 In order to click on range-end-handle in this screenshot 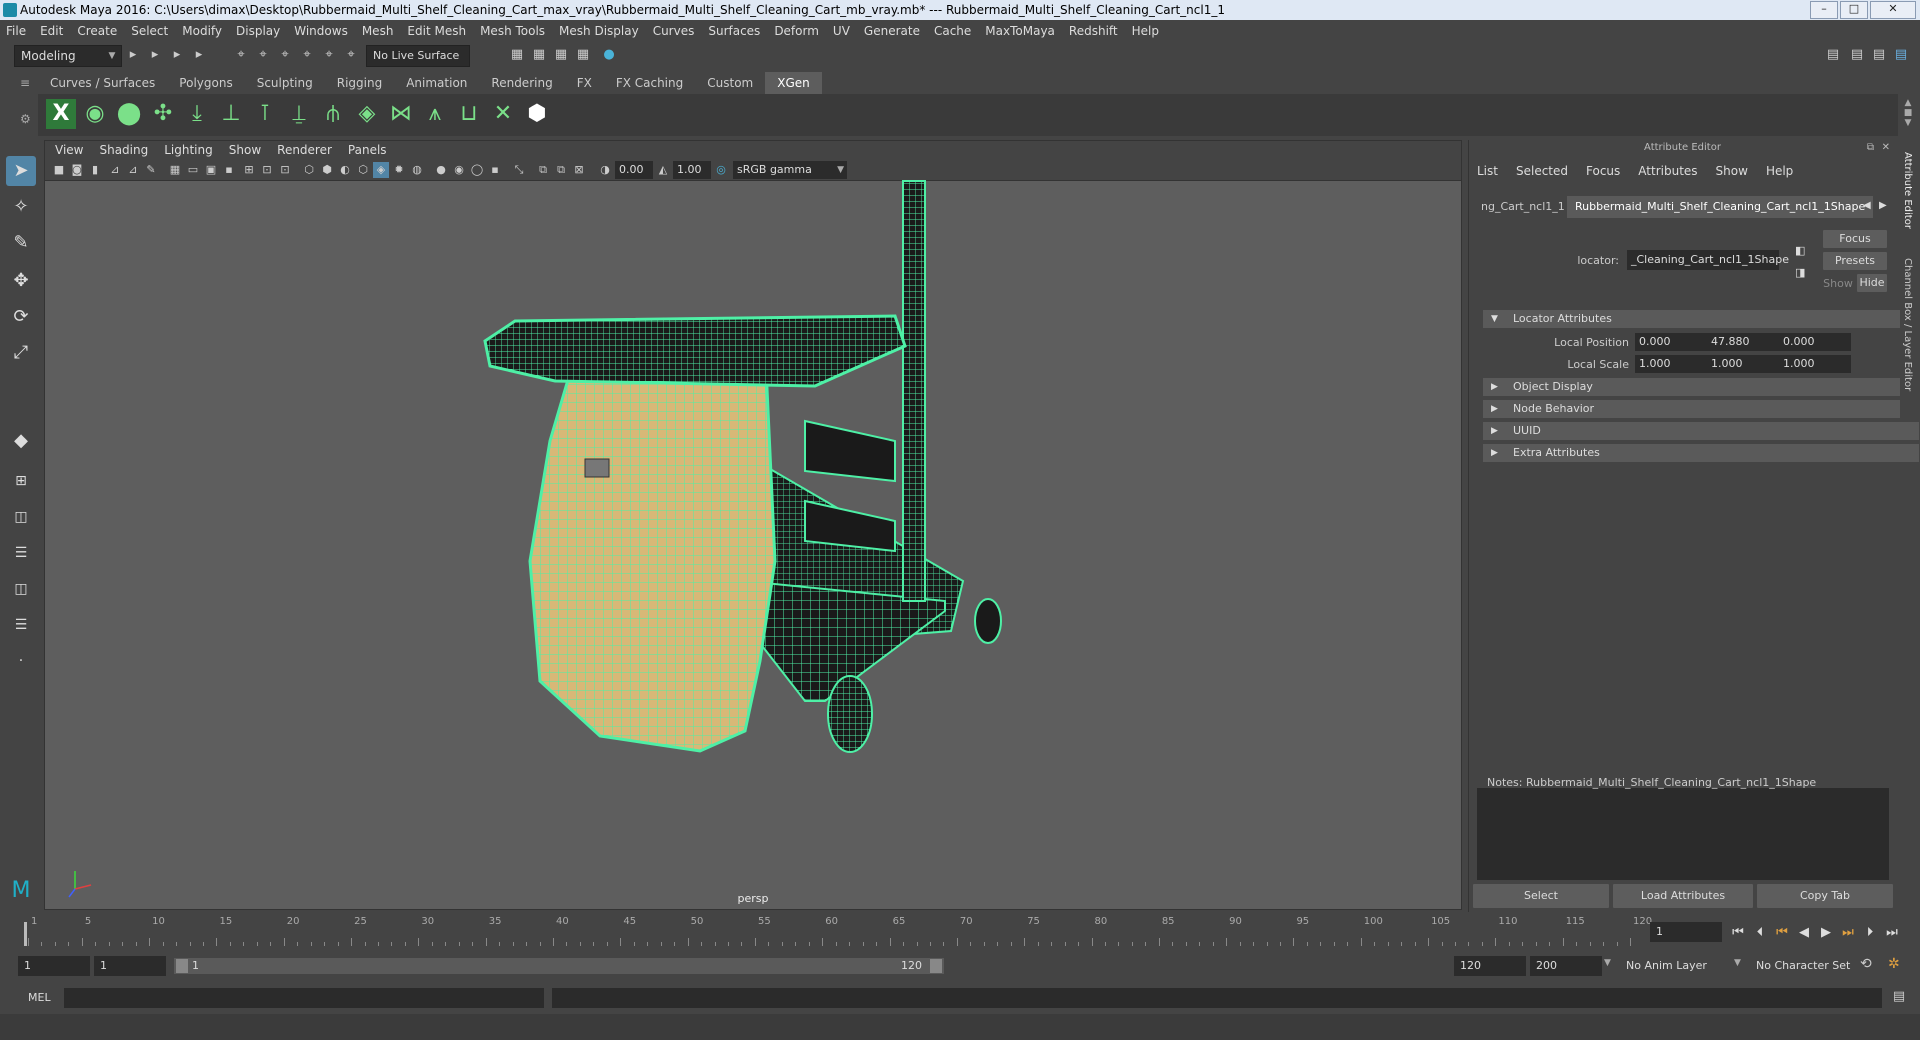, I will do `click(936, 966)`.